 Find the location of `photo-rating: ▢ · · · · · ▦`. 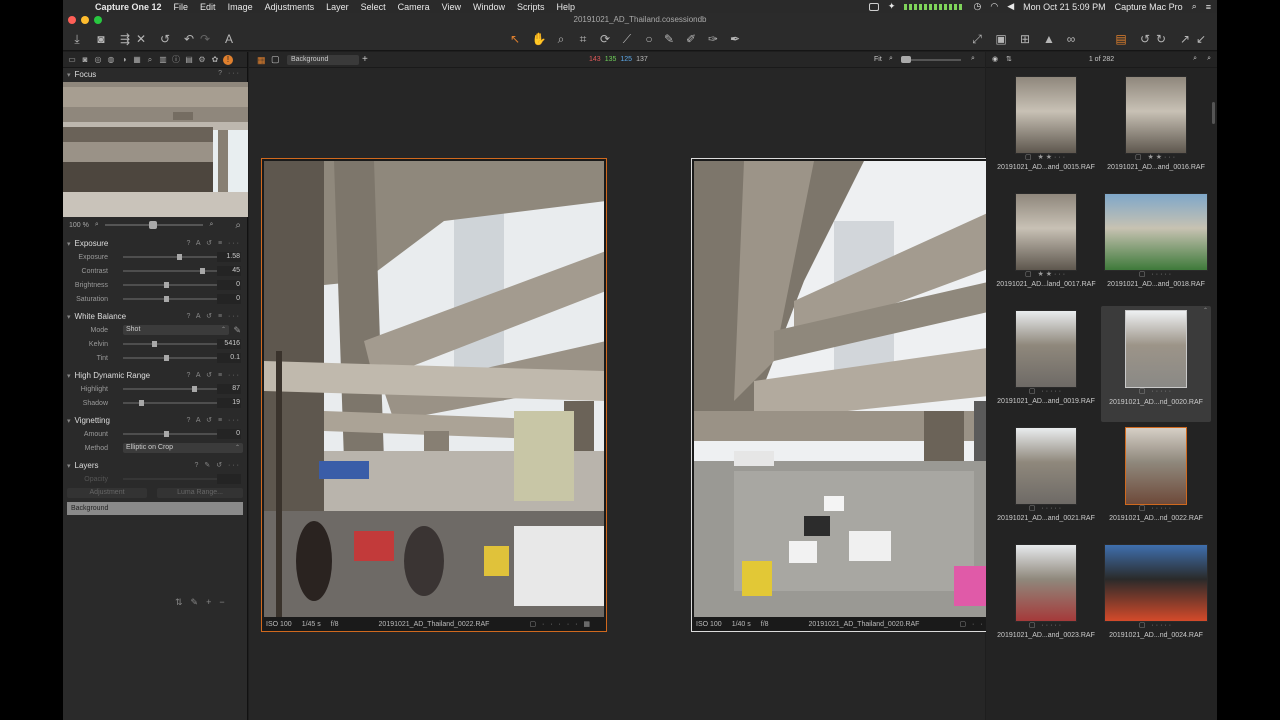

photo-rating: ▢ · · · · · ▦ is located at coordinates (560, 624).